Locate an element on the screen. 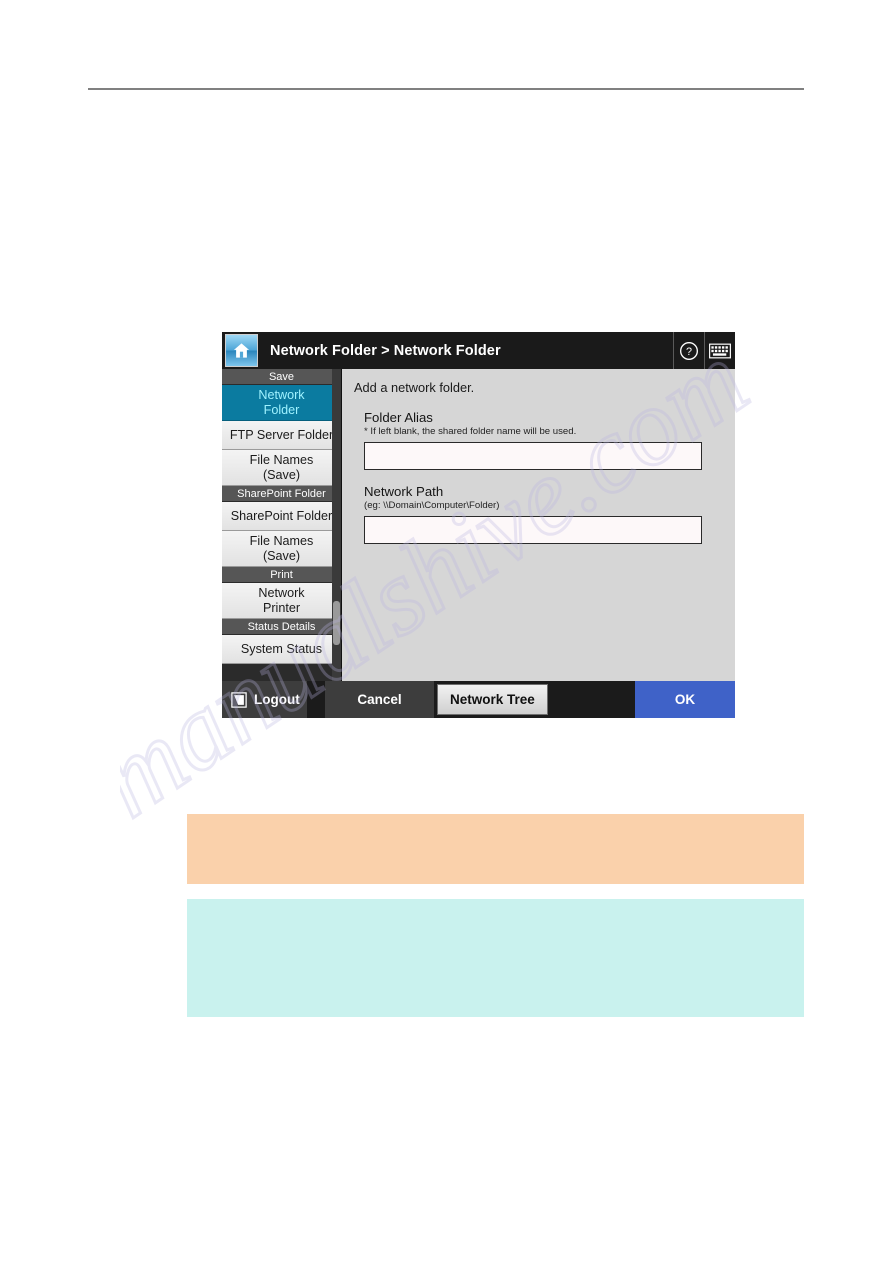 This screenshot has width=893, height=1263. network-tree-label: Network Tree is located at coordinates (492, 699).